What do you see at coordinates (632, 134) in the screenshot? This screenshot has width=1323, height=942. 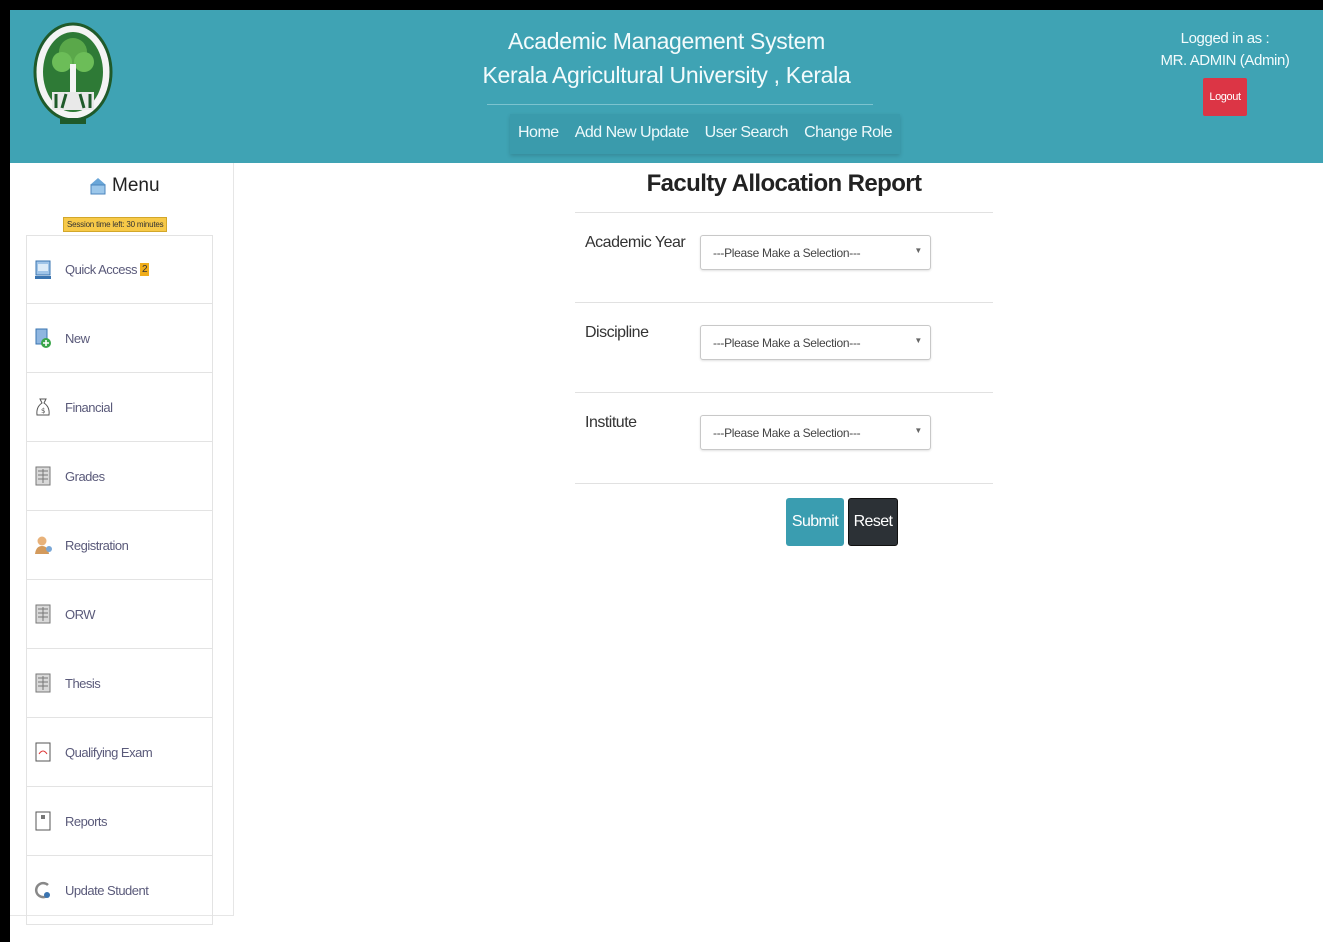 I see `nav-add-new-update: Add New Update` at bounding box center [632, 134].